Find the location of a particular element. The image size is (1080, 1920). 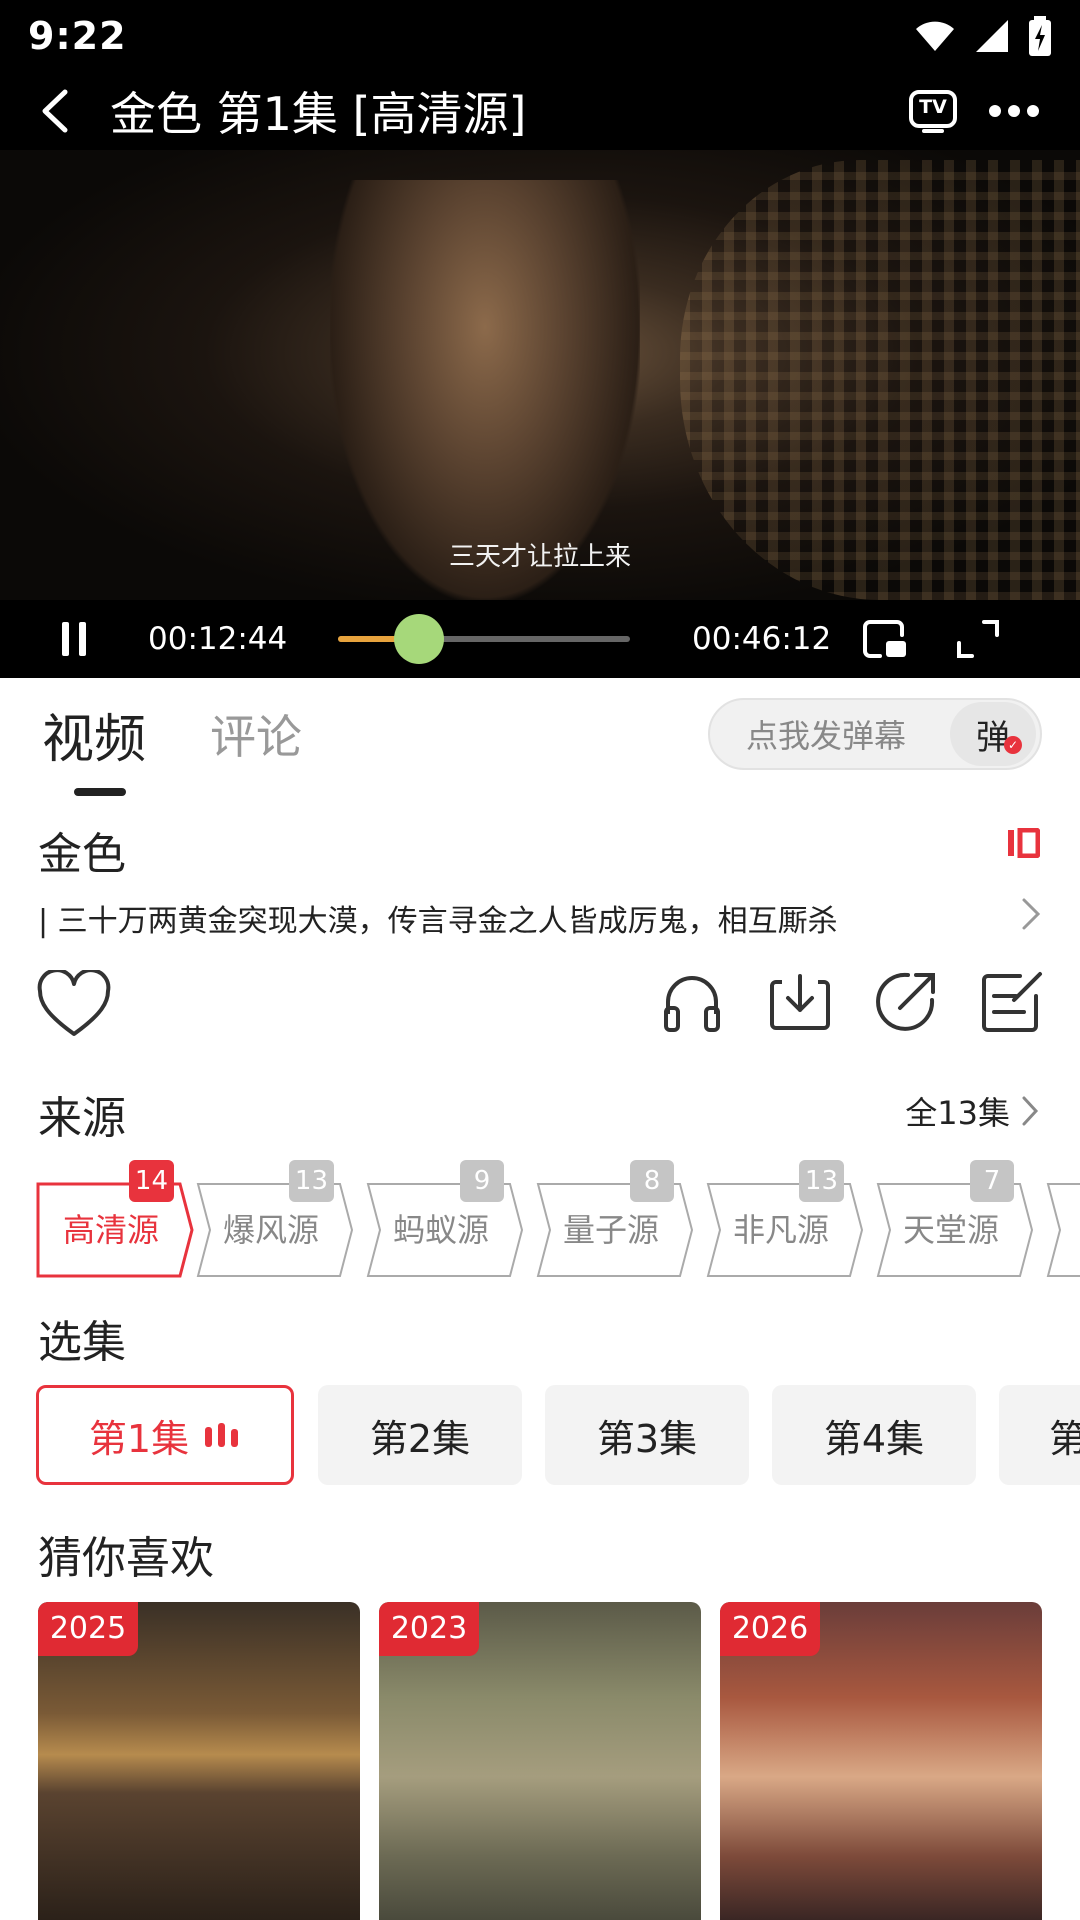

source-item: 高清源 14 is located at coordinates (116, 1219).